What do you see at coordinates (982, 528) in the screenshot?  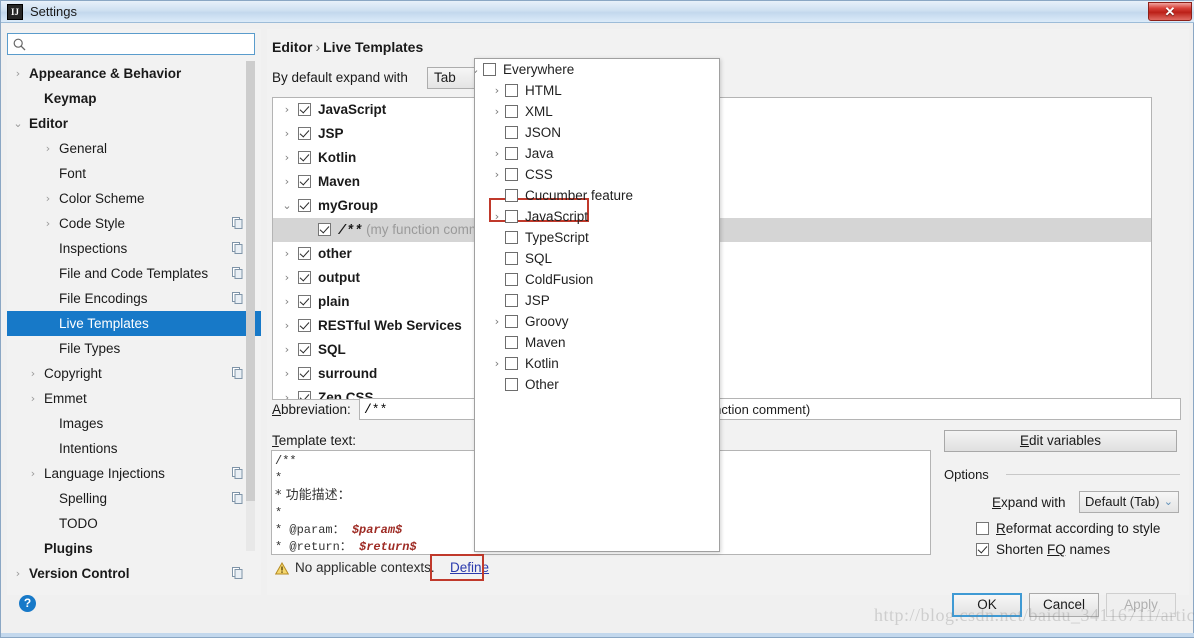 I see `reformat-checkbox` at bounding box center [982, 528].